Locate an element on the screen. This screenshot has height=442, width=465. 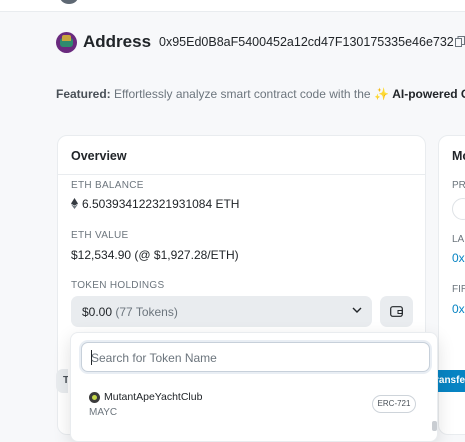
tab-transactions: T is located at coordinates (62, 381).